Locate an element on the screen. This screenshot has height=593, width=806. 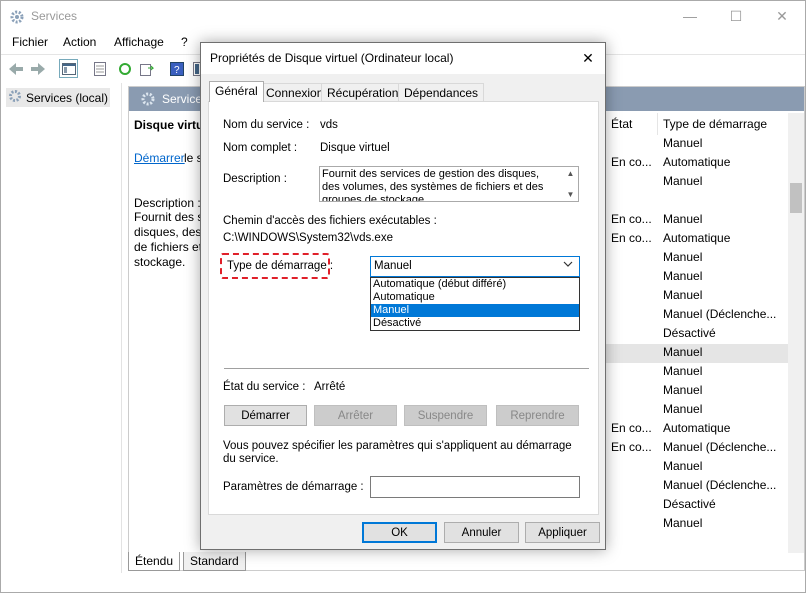
service-status-value: Arrêté is located at coordinates (330, 387).